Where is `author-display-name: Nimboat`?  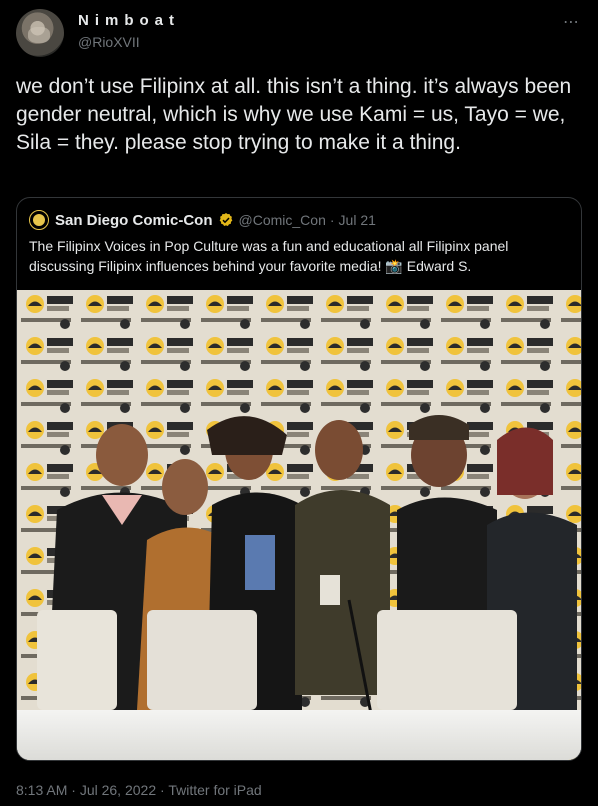 author-display-name: Nimboat is located at coordinates (129, 20).